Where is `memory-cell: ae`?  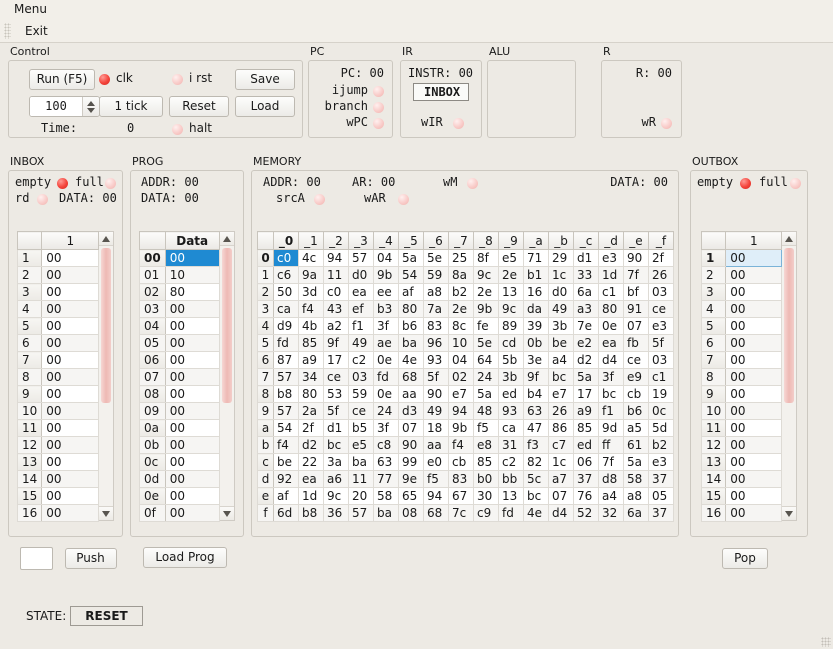
memory-cell: ae is located at coordinates (386, 343).